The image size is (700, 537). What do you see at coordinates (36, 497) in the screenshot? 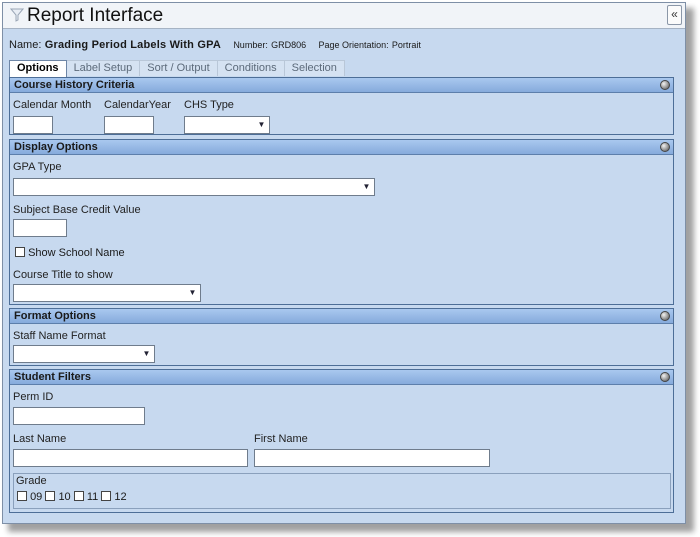
I see `grade-checkbox-label: 09` at bounding box center [36, 497].